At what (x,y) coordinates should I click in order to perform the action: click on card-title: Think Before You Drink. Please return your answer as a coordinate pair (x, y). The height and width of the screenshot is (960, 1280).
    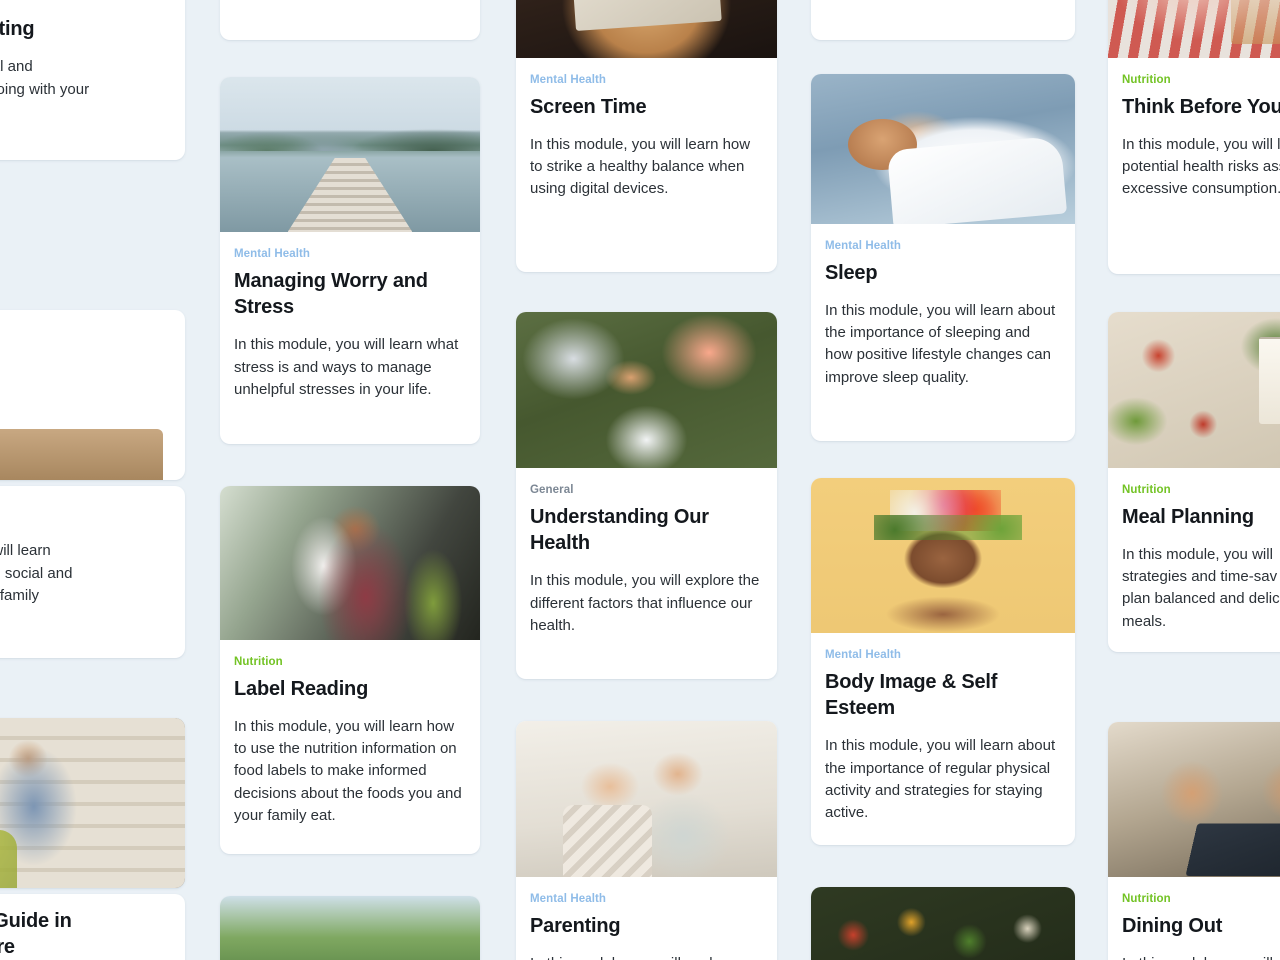
    Looking at the image, I should click on (1201, 106).